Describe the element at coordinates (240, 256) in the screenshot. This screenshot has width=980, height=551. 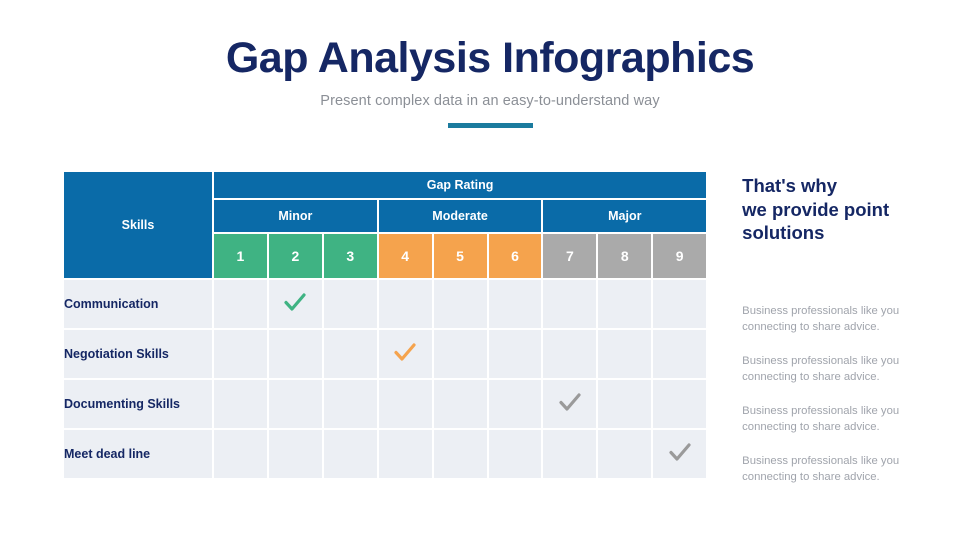
I see `rating-number-1: 1` at that location.